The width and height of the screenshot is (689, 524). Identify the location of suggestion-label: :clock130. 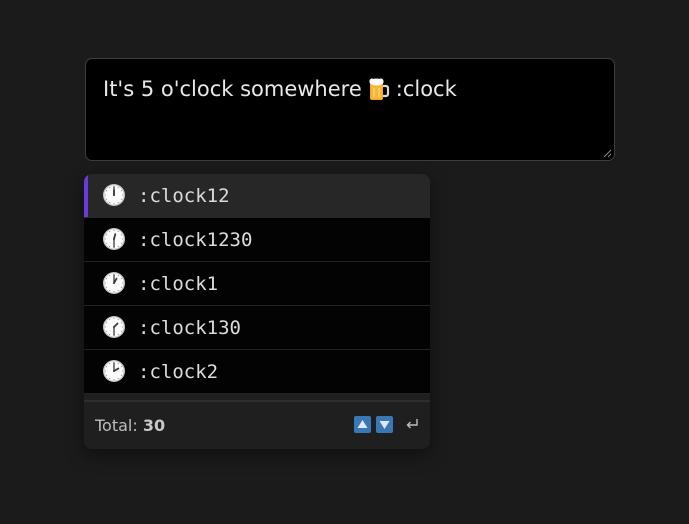
(189, 328).